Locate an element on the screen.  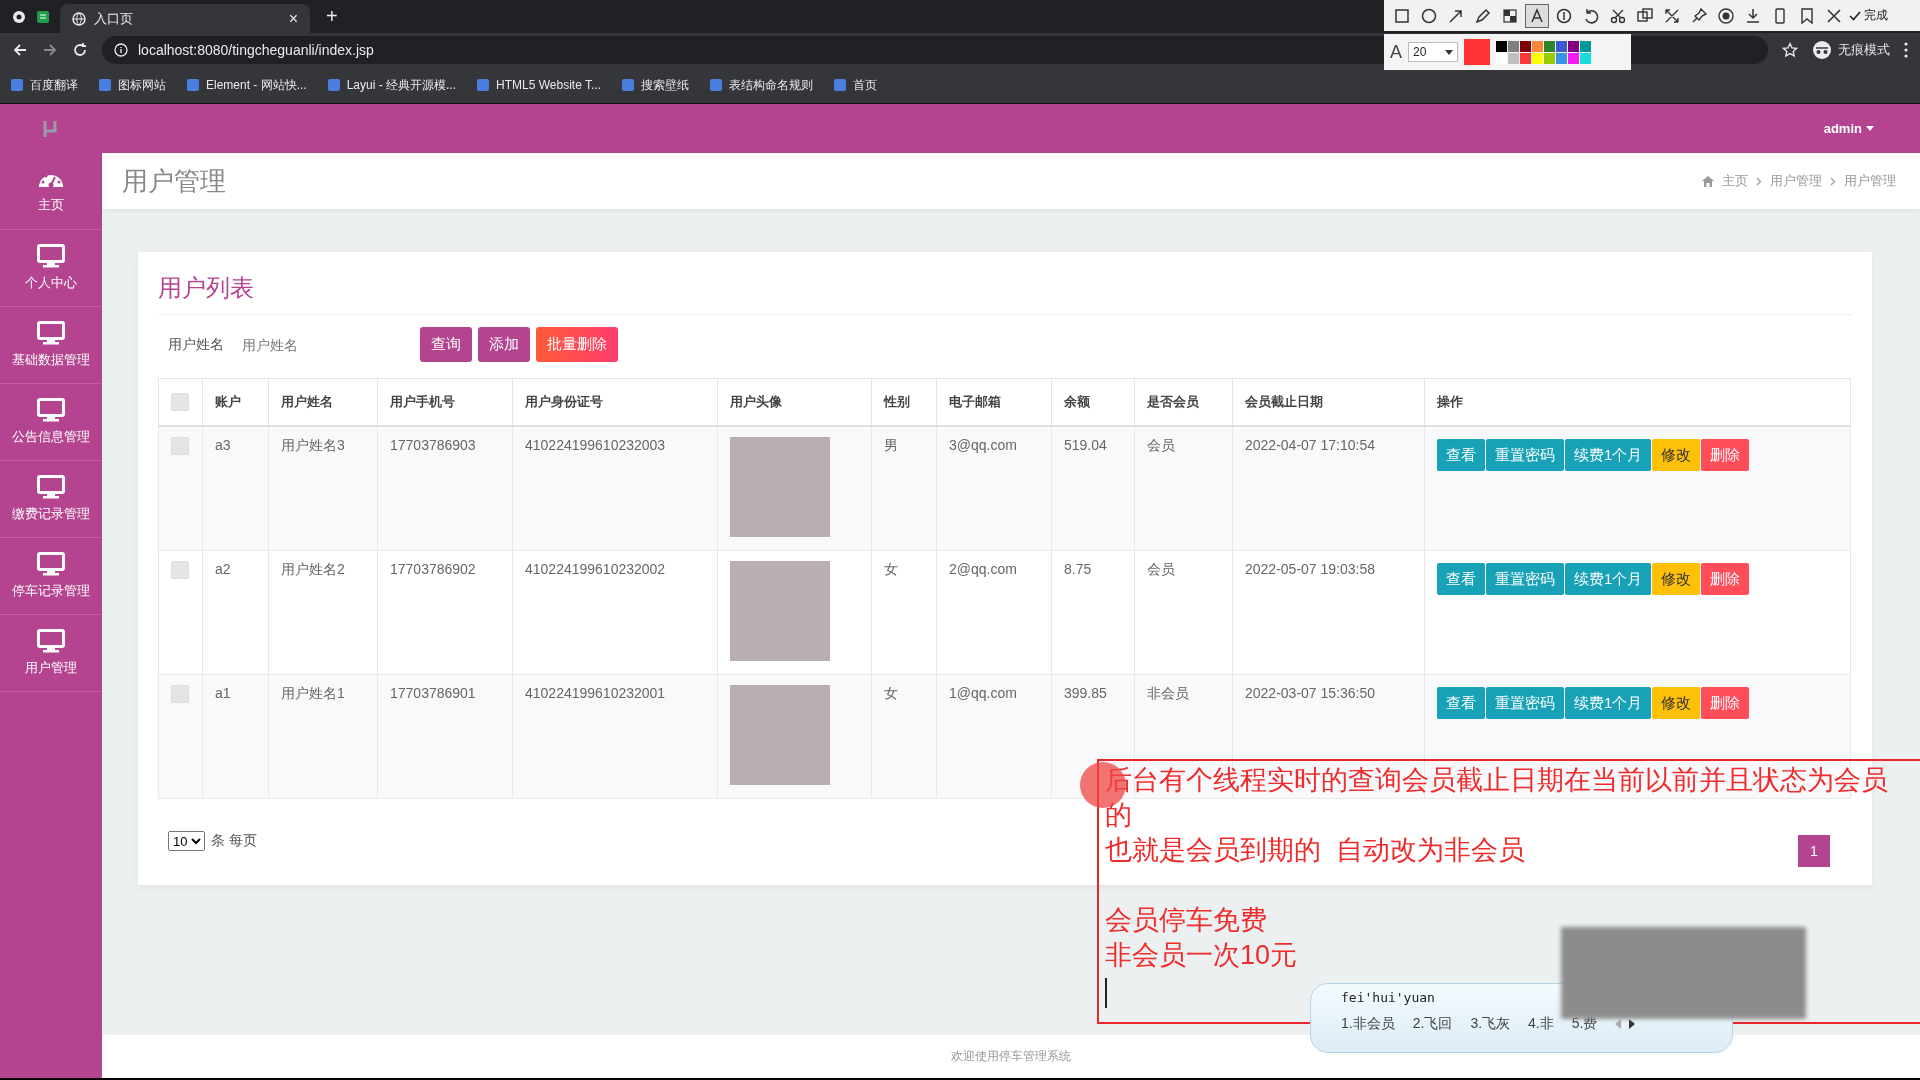
page-title: 用户管理 is located at coordinates (174, 181).